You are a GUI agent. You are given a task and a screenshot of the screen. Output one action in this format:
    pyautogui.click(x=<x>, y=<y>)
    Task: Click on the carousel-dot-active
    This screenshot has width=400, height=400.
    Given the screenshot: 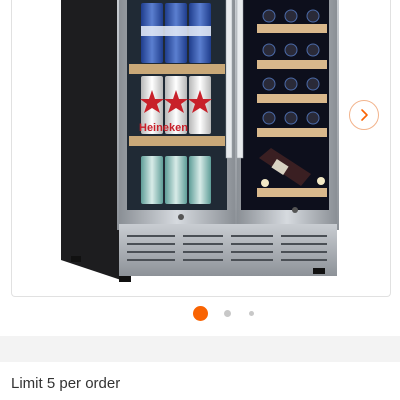 What is the action you would take?
    pyautogui.click(x=200, y=313)
    